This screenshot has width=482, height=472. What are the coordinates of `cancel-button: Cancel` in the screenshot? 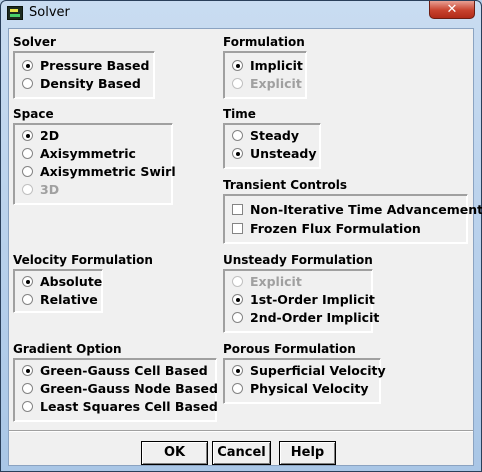 It's located at (241, 453).